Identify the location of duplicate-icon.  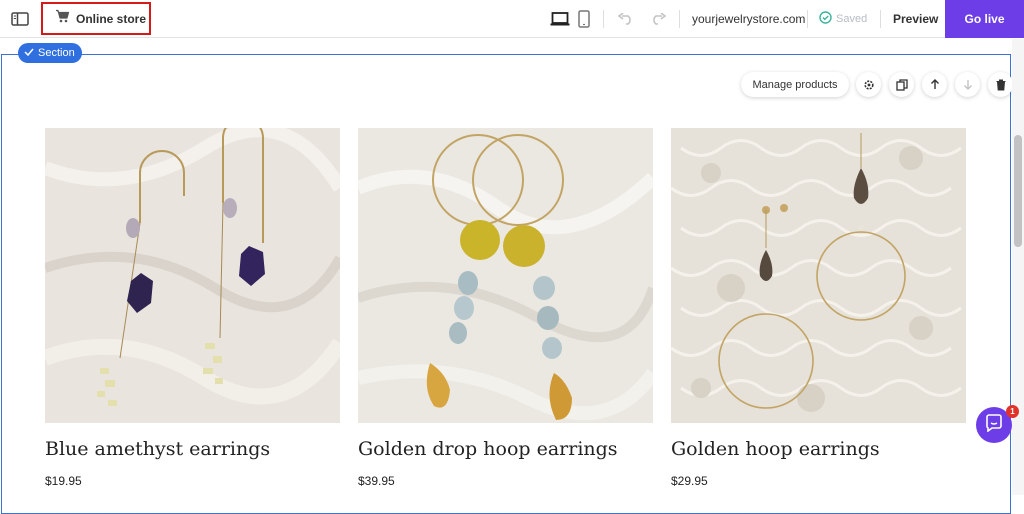
(901, 84).